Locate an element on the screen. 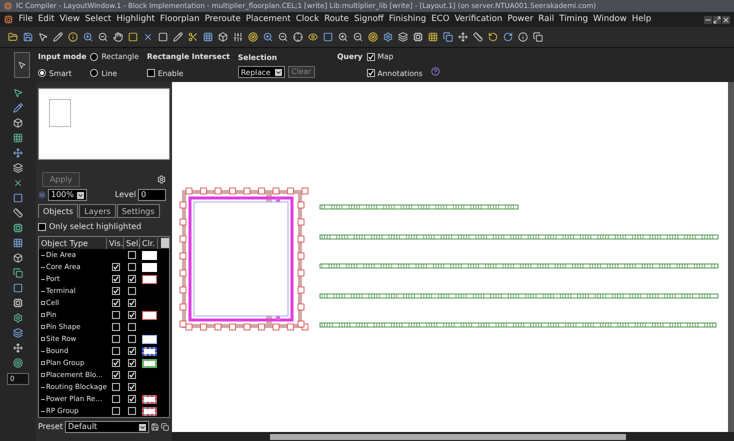 This screenshot has width=734, height=441. menu-item: Rail is located at coordinates (546, 19).